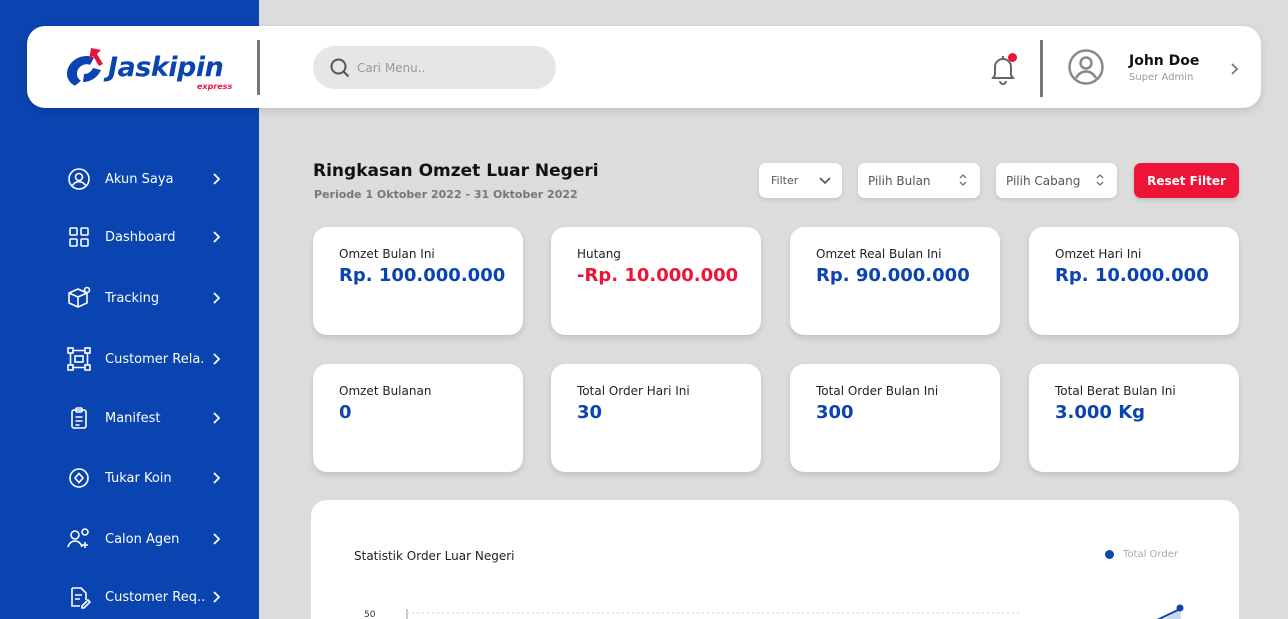 The width and height of the screenshot is (1288, 619). I want to click on month-select-label: Pilih Bulan, so click(899, 180).